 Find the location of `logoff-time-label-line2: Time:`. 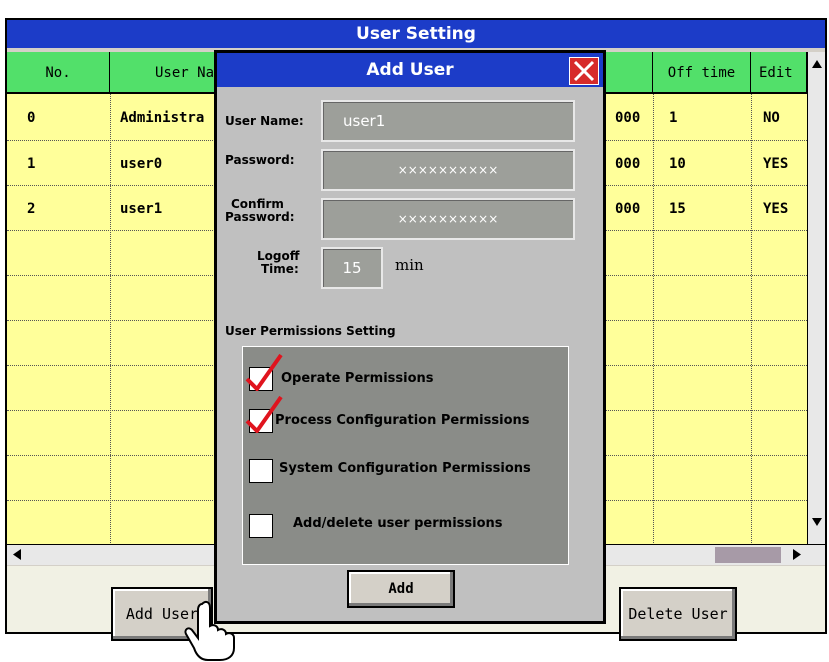

logoff-time-label-line2: Time: is located at coordinates (280, 269).